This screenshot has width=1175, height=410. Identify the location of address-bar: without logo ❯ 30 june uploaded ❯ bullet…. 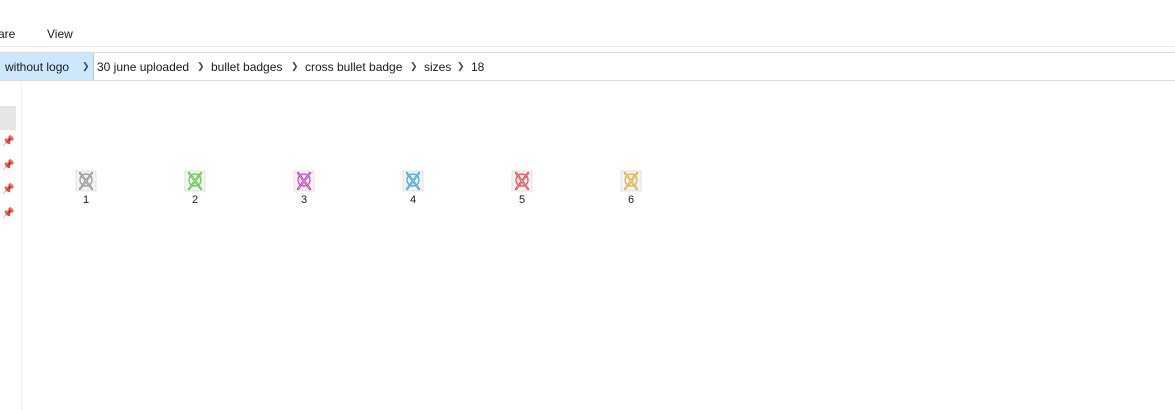
(587, 66).